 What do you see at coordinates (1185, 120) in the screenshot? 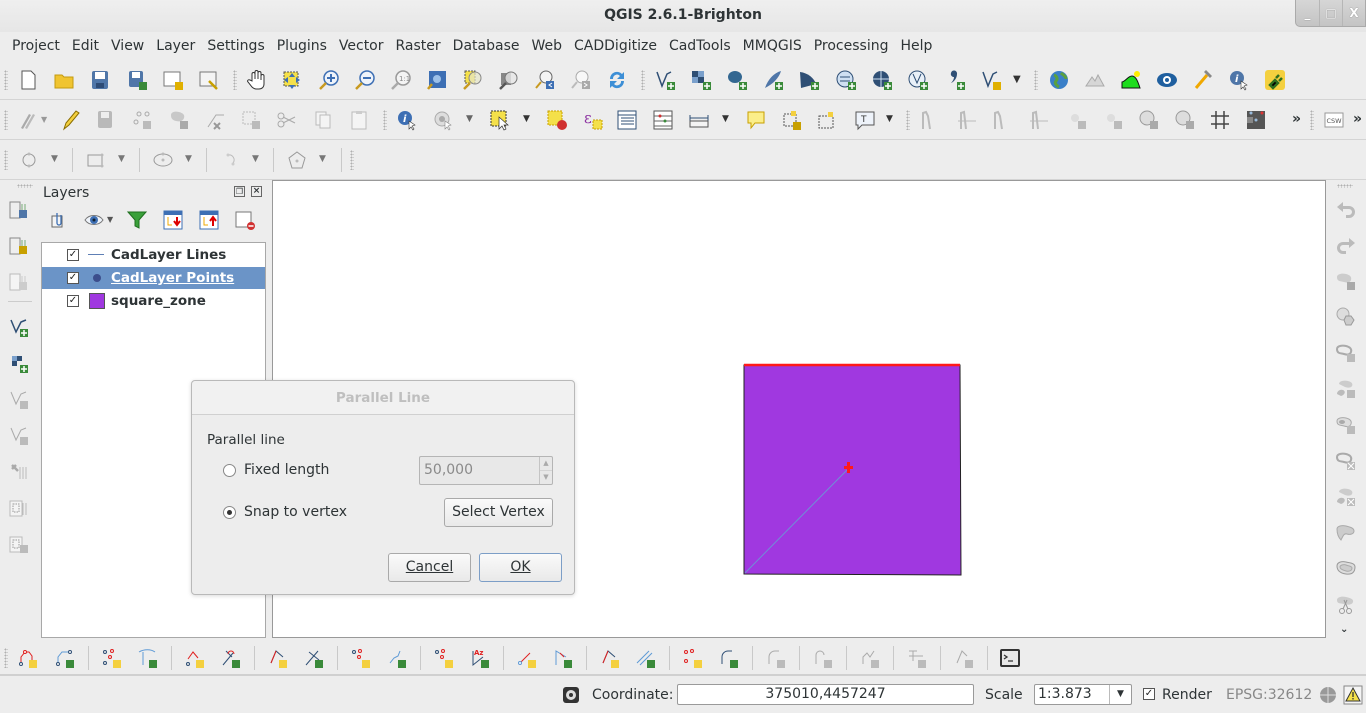
I see `decrease-contrast-button` at bounding box center [1185, 120].